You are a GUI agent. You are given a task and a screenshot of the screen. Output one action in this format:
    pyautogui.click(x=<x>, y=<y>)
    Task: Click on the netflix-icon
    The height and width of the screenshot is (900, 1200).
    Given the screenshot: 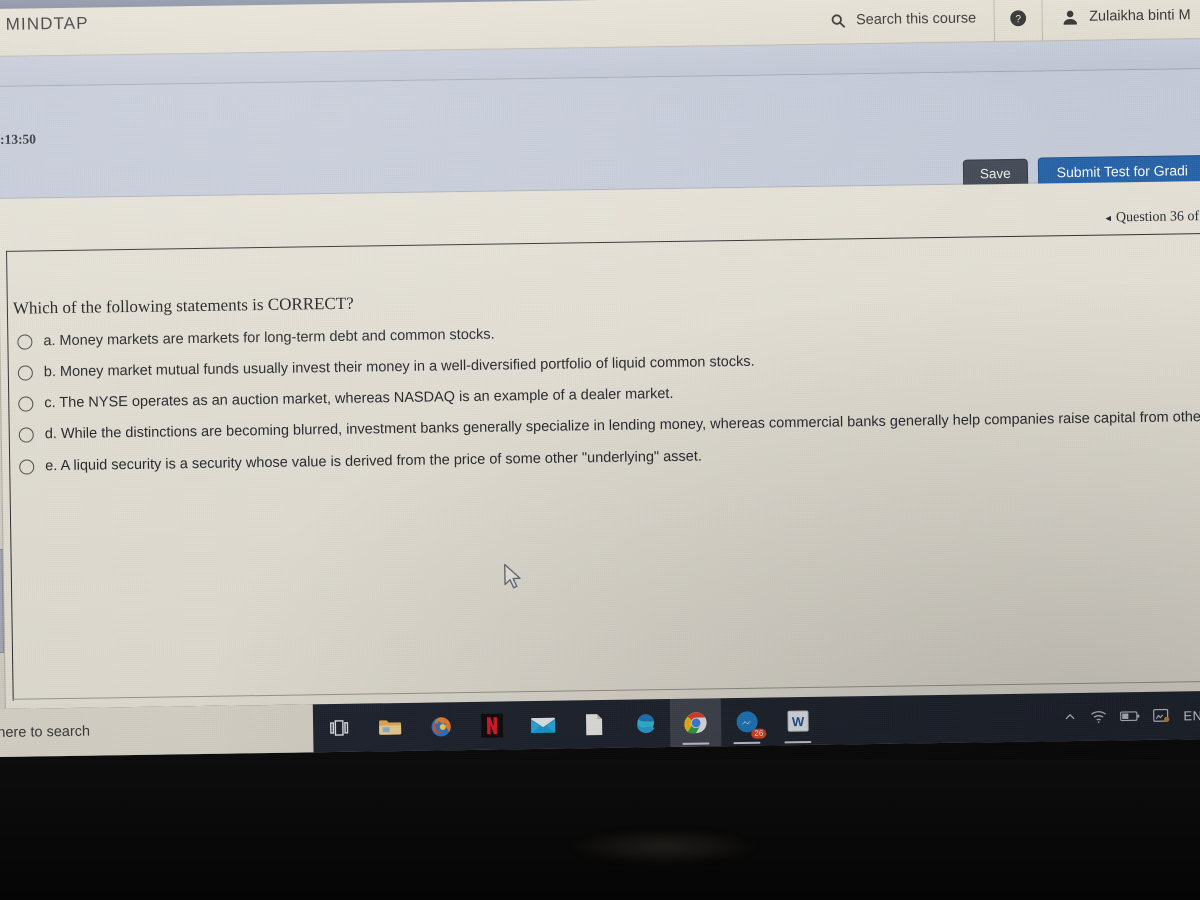 What is the action you would take?
    pyautogui.click(x=491, y=725)
    